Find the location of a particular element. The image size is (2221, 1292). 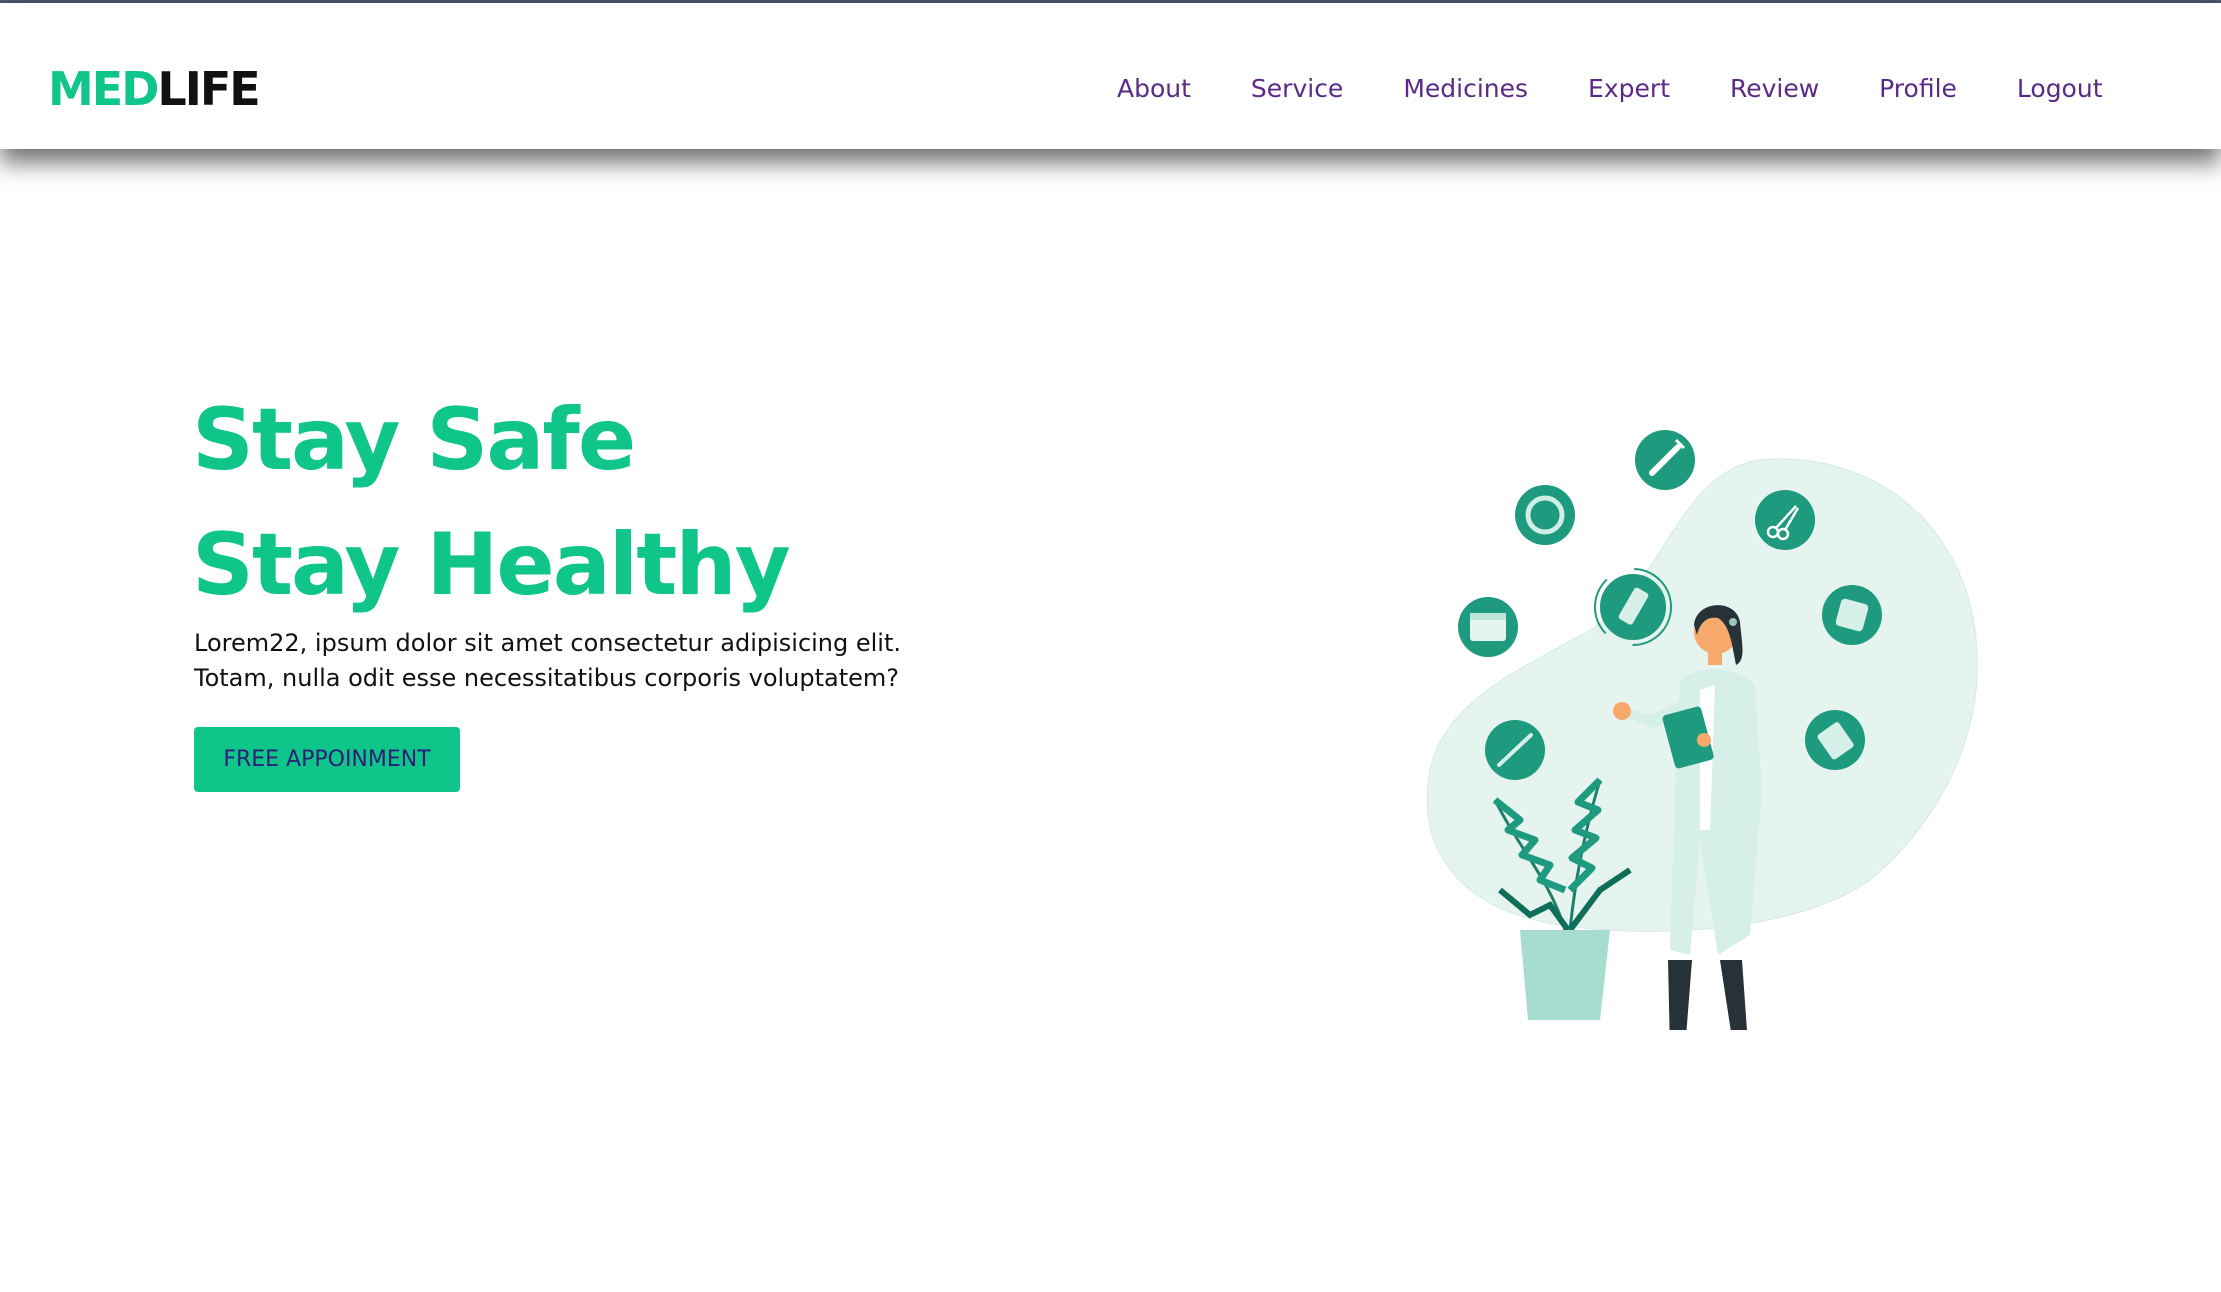

brand-logo-med: MED is located at coordinates (103, 89).